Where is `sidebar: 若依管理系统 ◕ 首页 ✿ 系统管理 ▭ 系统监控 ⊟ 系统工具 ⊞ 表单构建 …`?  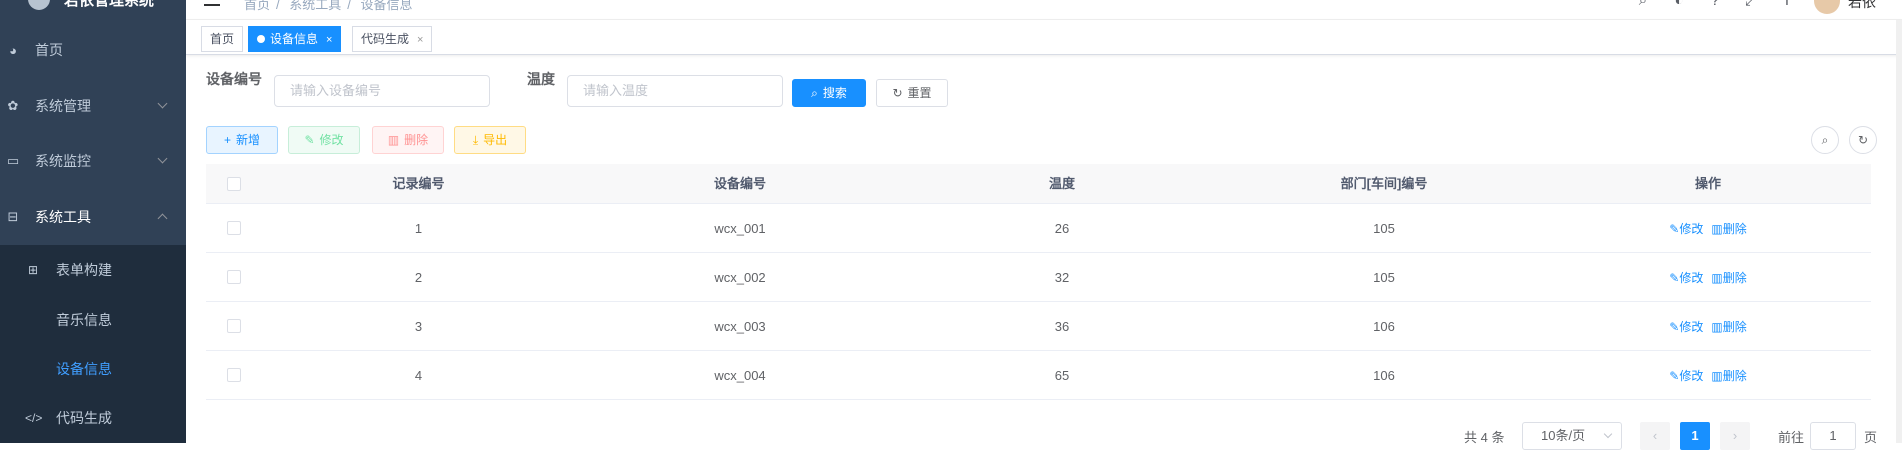
sidebar: 若依管理系统 ◕ 首页 ✿ 系统管理 ▭ 系统监控 ⊟ 系统工具 ⊞ 表单构建 … is located at coordinates (93, 221).